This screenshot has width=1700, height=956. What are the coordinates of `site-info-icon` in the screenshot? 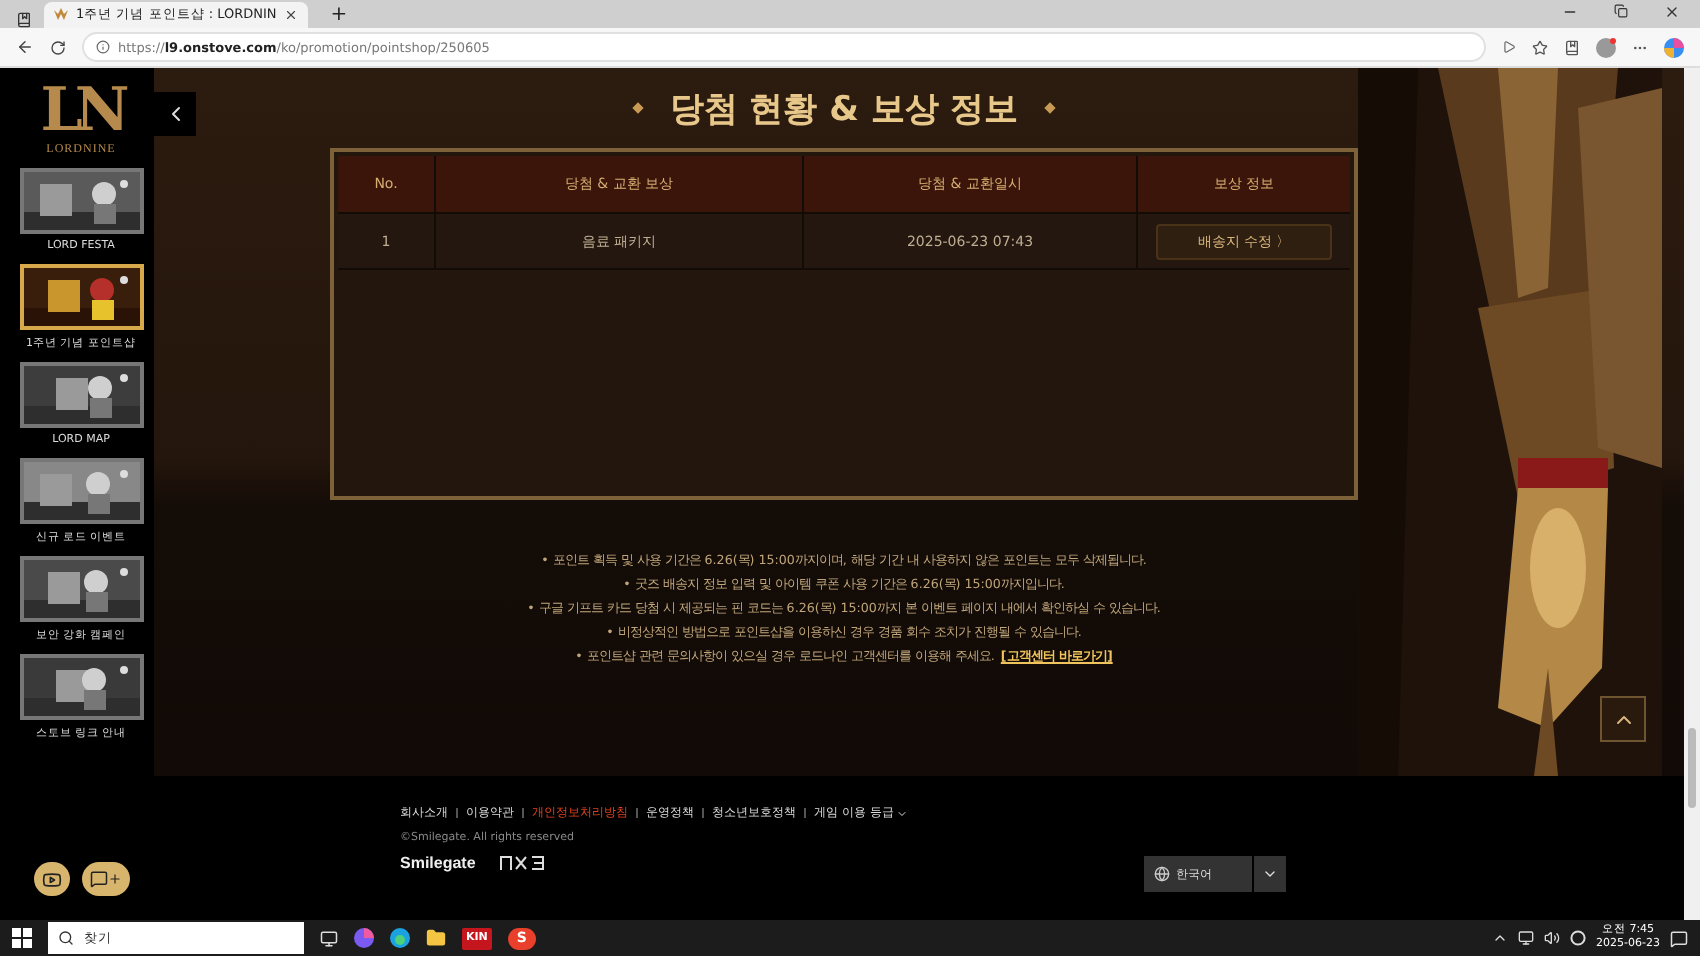 It's located at (103, 47).